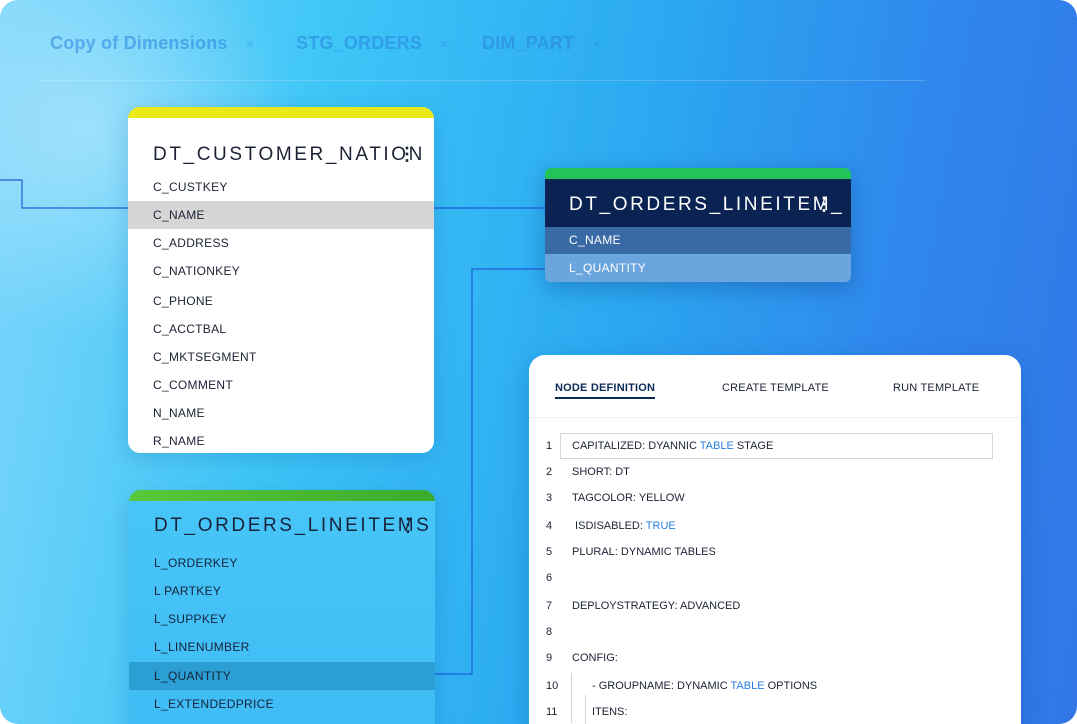  I want to click on node-title: DT_ORDERS_LINEITEM_, so click(707, 204).